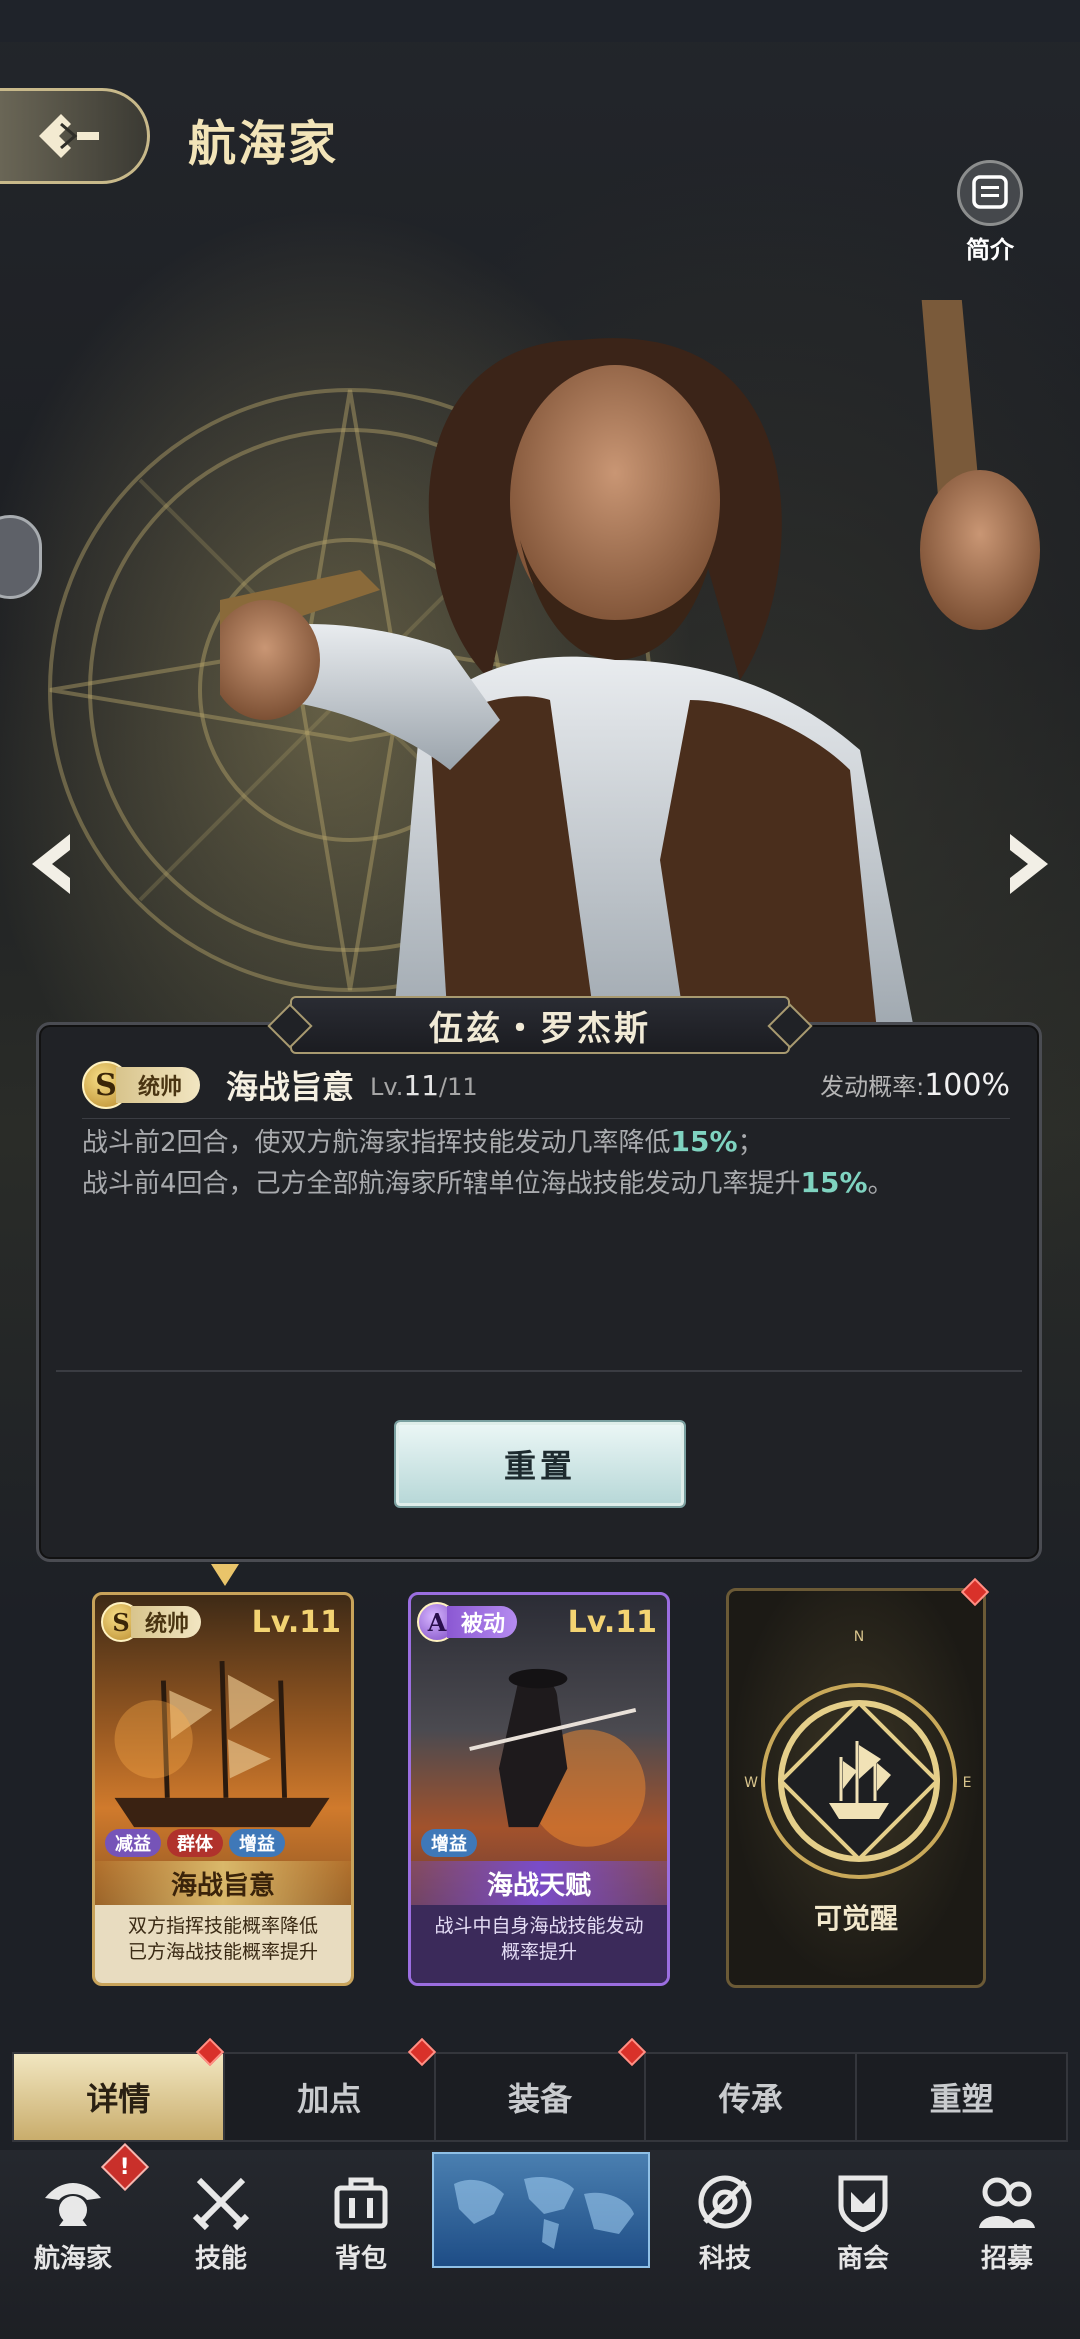 The height and width of the screenshot is (2339, 1080). I want to click on tab-equipment: 装备, so click(541, 2097).